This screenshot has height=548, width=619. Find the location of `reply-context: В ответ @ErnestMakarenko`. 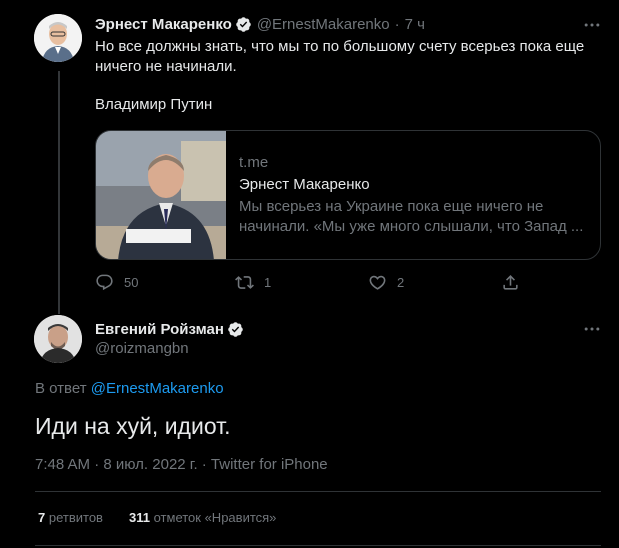

reply-context: В ответ @ErnestMakarenko is located at coordinates (129, 388).